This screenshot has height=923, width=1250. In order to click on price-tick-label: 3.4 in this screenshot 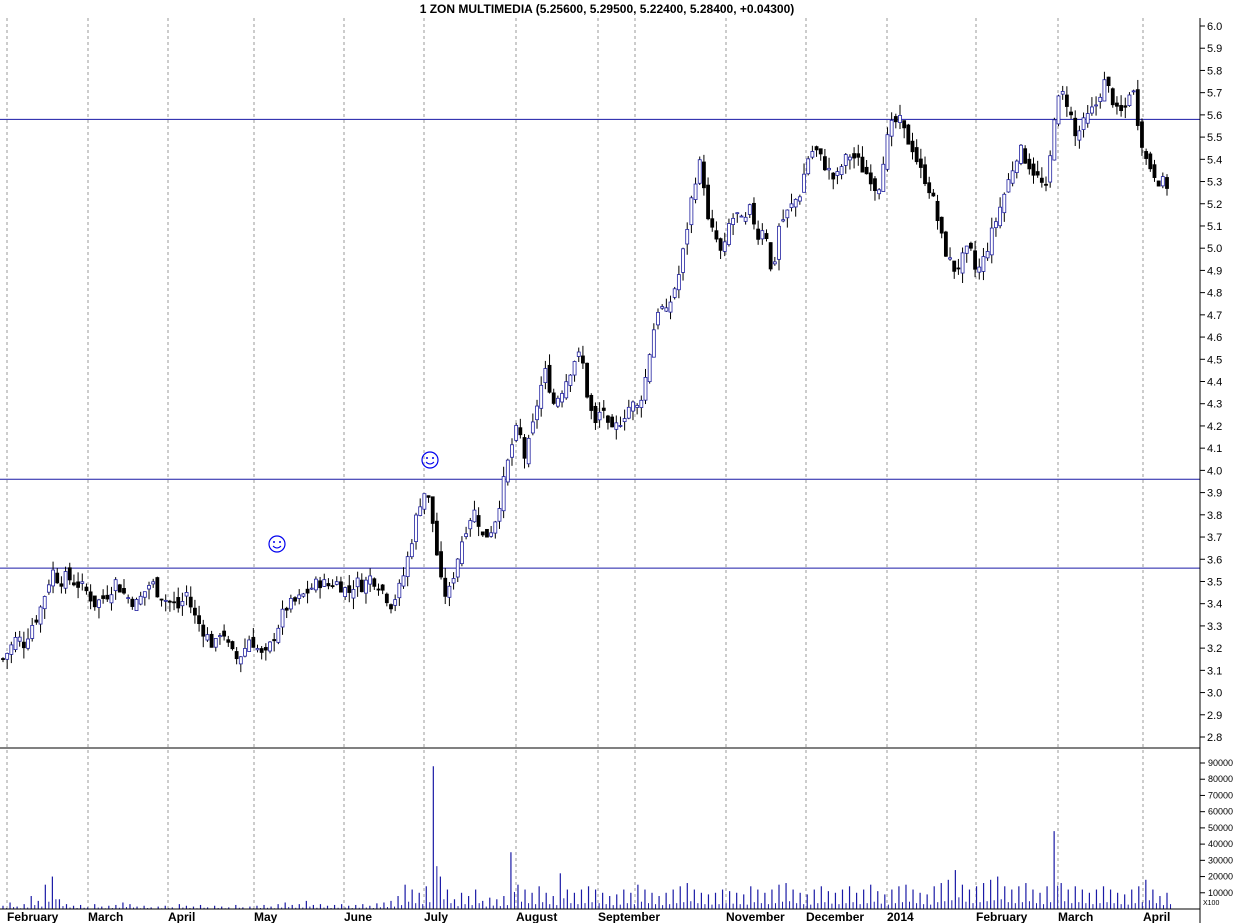, I will do `click(1214, 605)`.